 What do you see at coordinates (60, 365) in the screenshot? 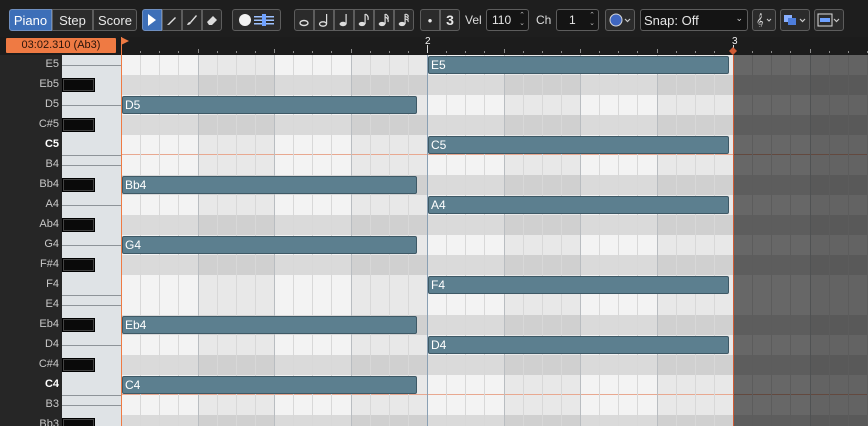
I see `piano-key-csharp4: C#4` at bounding box center [60, 365].